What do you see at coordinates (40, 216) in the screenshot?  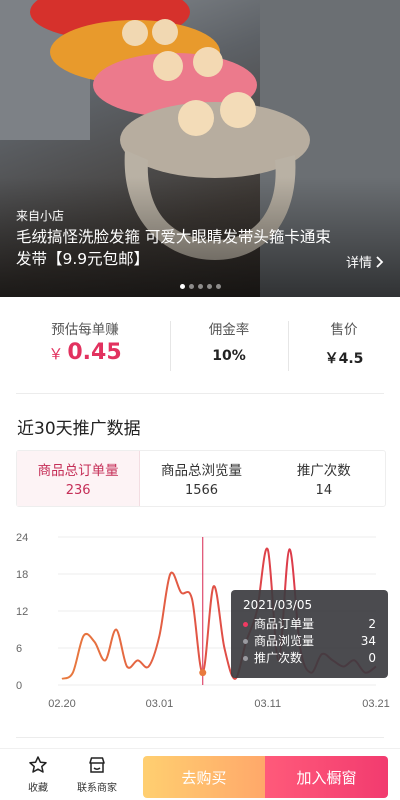 I see `shop-source-label: 来自小店` at bounding box center [40, 216].